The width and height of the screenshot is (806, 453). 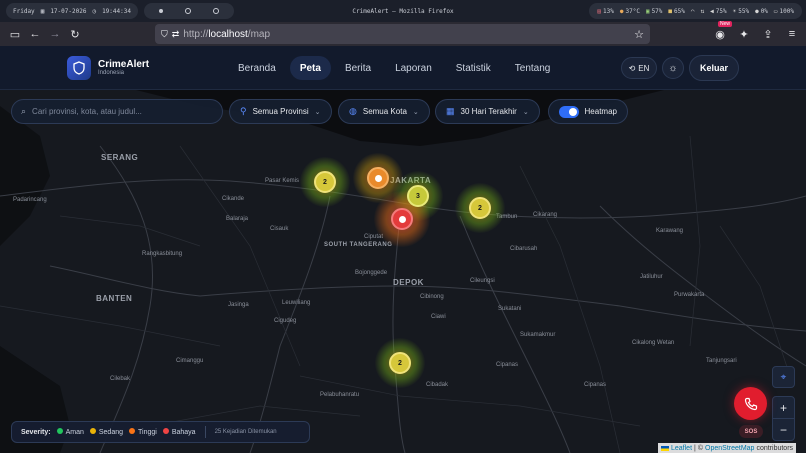 What do you see at coordinates (162, 254) in the screenshot?
I see `place-label: Rangkasbitung` at bounding box center [162, 254].